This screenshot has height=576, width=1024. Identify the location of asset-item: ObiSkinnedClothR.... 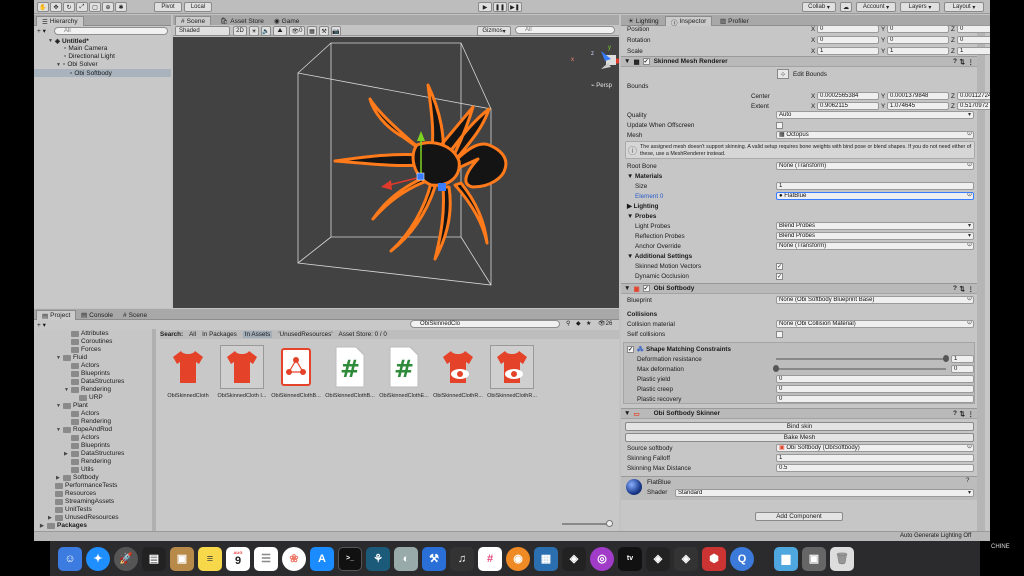
(458, 375).